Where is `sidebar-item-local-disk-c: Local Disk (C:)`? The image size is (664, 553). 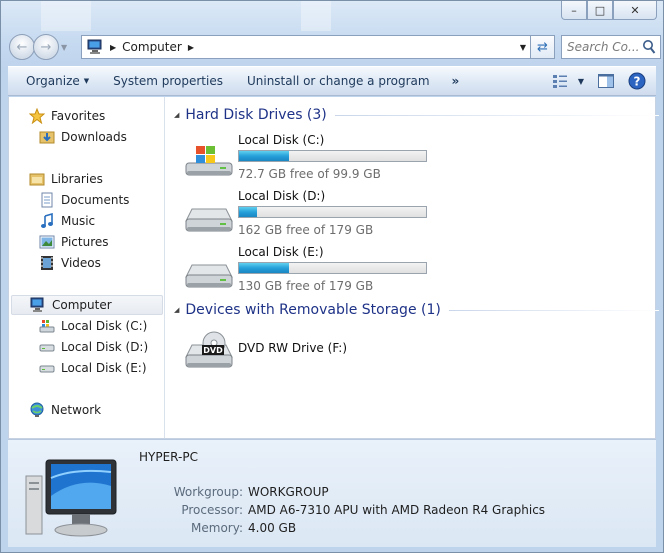
sidebar-item-local-disk-c: Local Disk (C:) is located at coordinates (93, 326).